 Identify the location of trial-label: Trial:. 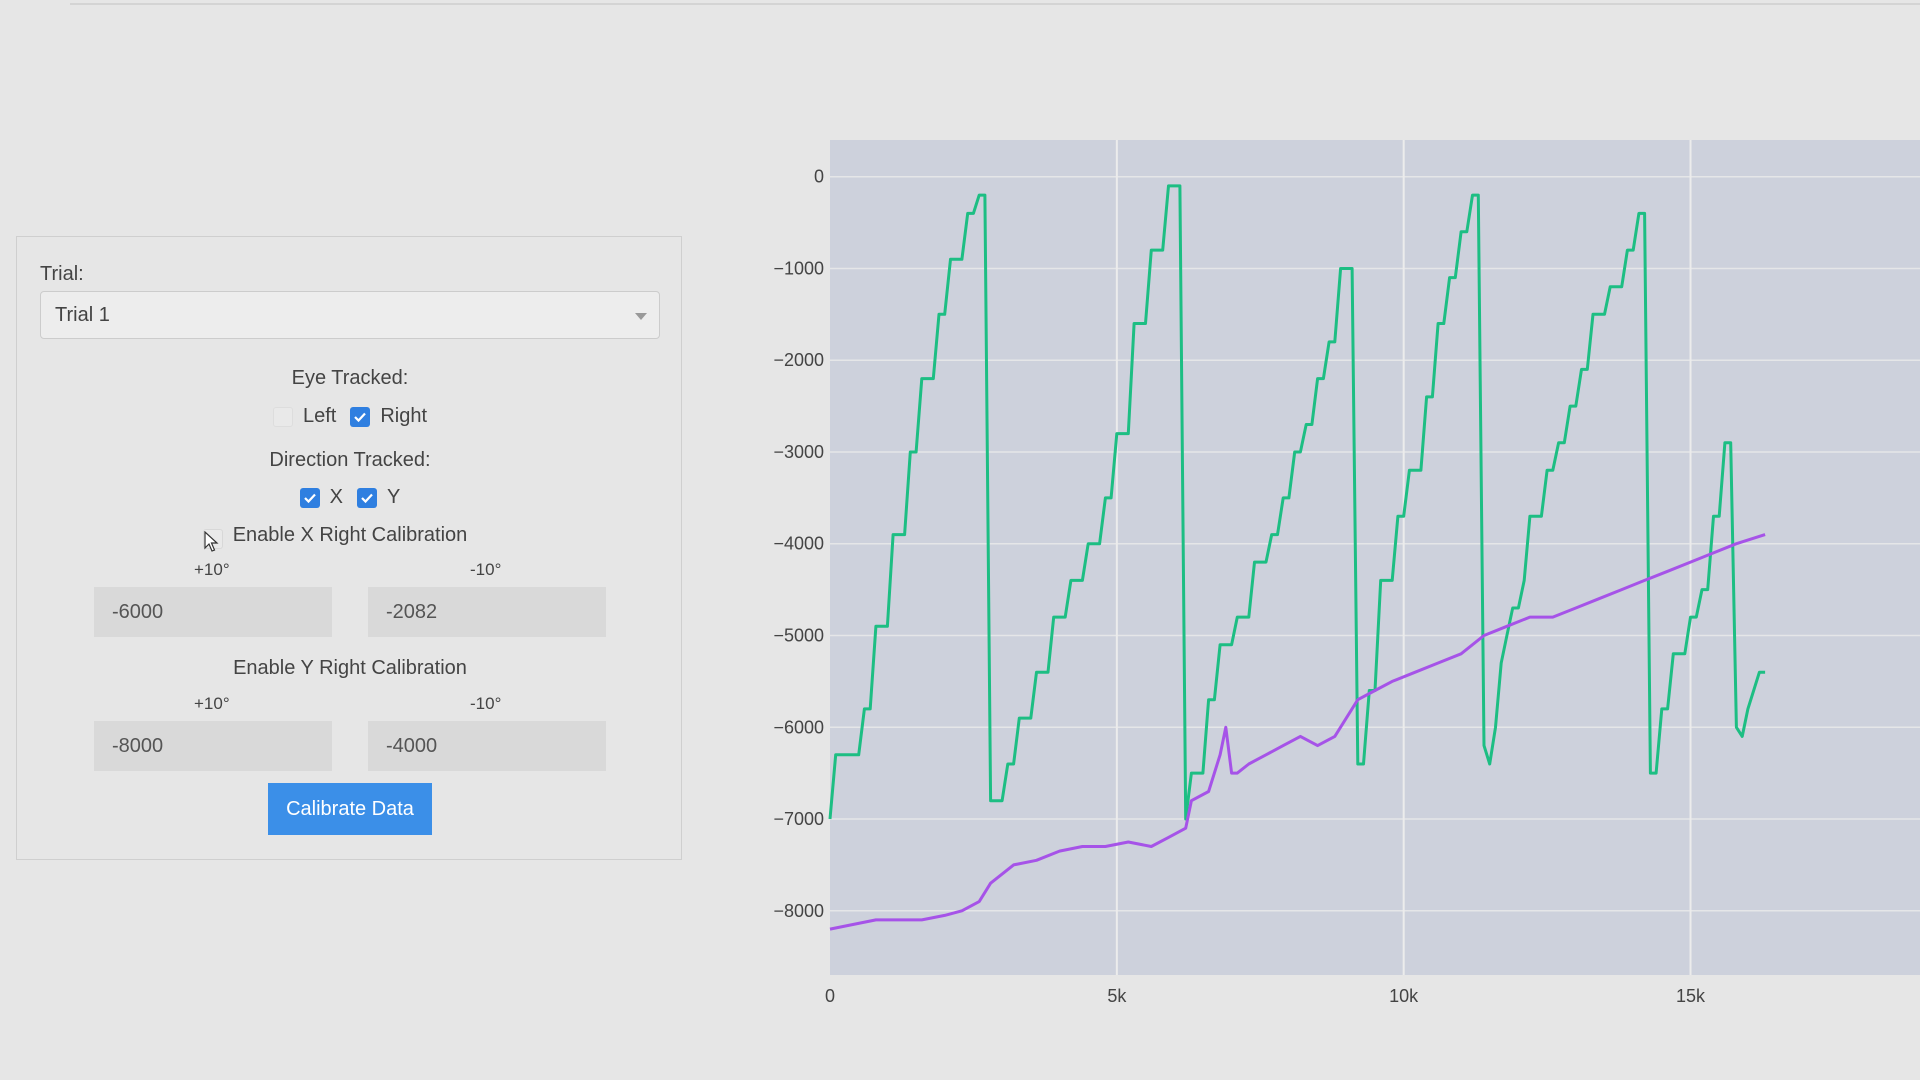
(62, 274).